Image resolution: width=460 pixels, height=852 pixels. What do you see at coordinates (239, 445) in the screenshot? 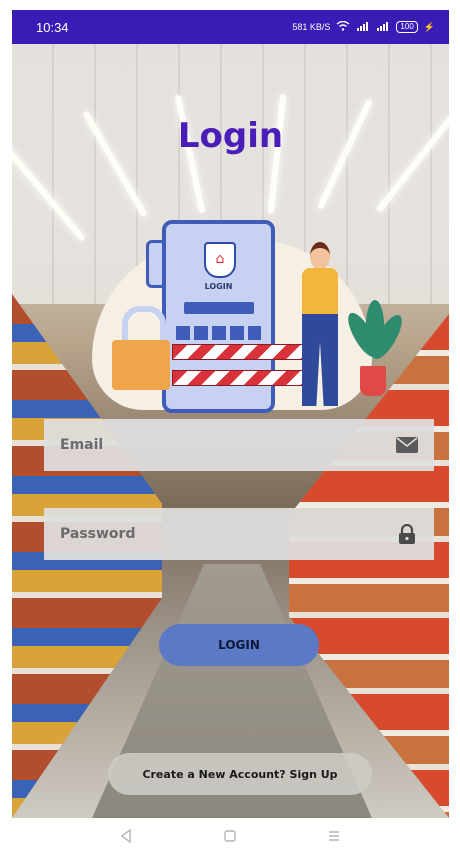
I see `email-field: Email` at bounding box center [239, 445].